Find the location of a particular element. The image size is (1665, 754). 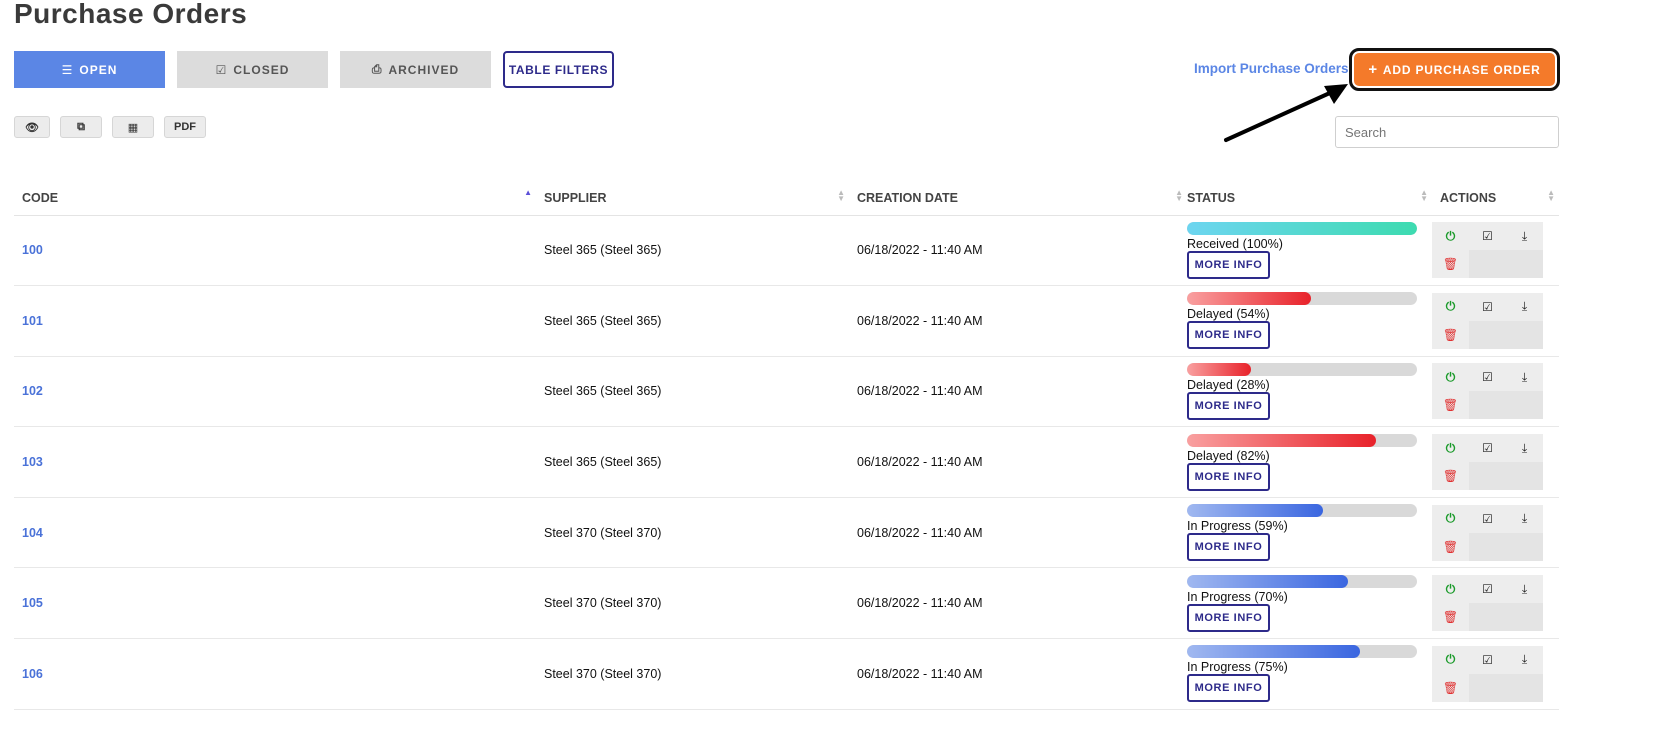

column-header-creation-date: CREATION DATE ▲ ▼ is located at coordinates (1018, 198).